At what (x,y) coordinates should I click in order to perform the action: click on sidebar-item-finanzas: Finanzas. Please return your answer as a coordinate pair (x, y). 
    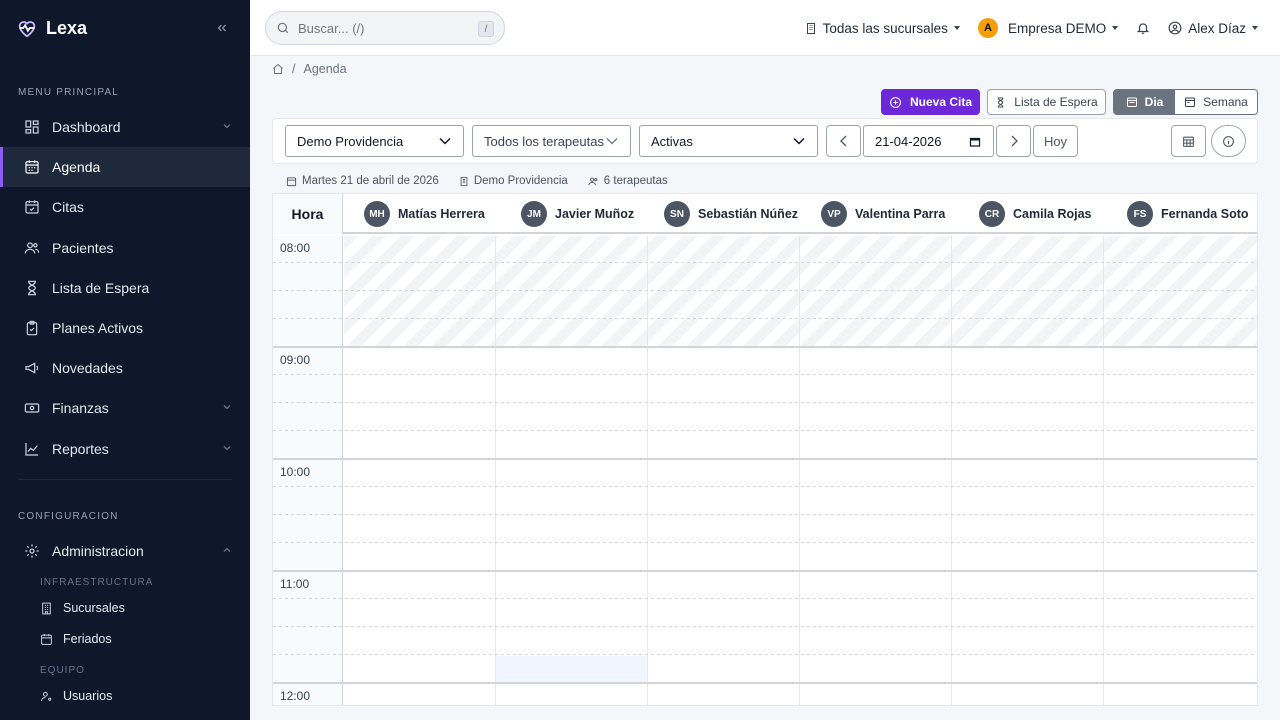
    Looking at the image, I should click on (125, 408).